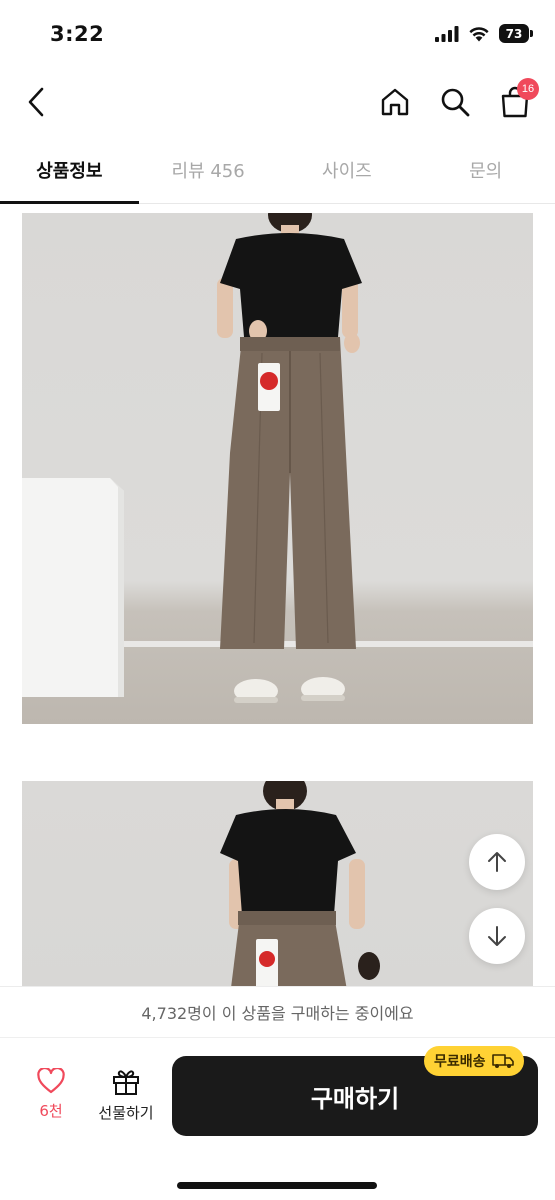  What do you see at coordinates (77, 34) in the screenshot?
I see `status-time: 3:22` at bounding box center [77, 34].